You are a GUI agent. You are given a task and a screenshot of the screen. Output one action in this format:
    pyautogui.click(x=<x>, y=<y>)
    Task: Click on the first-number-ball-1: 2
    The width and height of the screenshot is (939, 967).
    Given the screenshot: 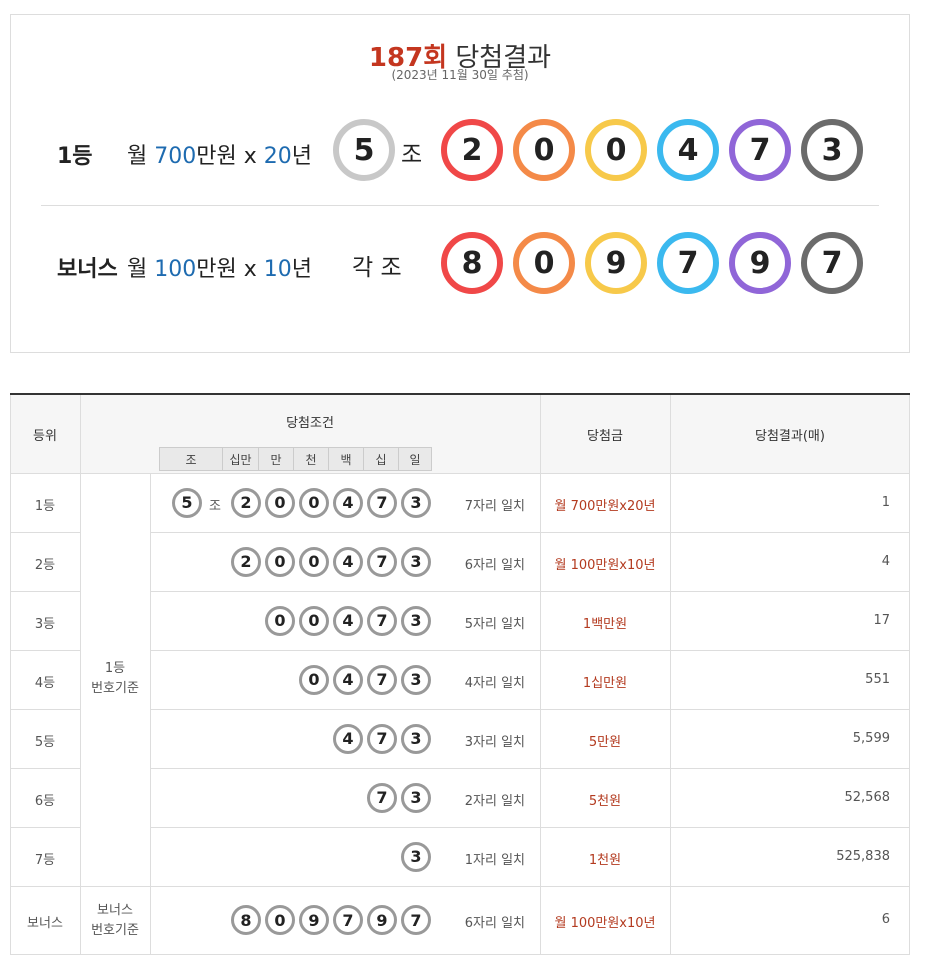 What is the action you would take?
    pyautogui.click(x=472, y=150)
    